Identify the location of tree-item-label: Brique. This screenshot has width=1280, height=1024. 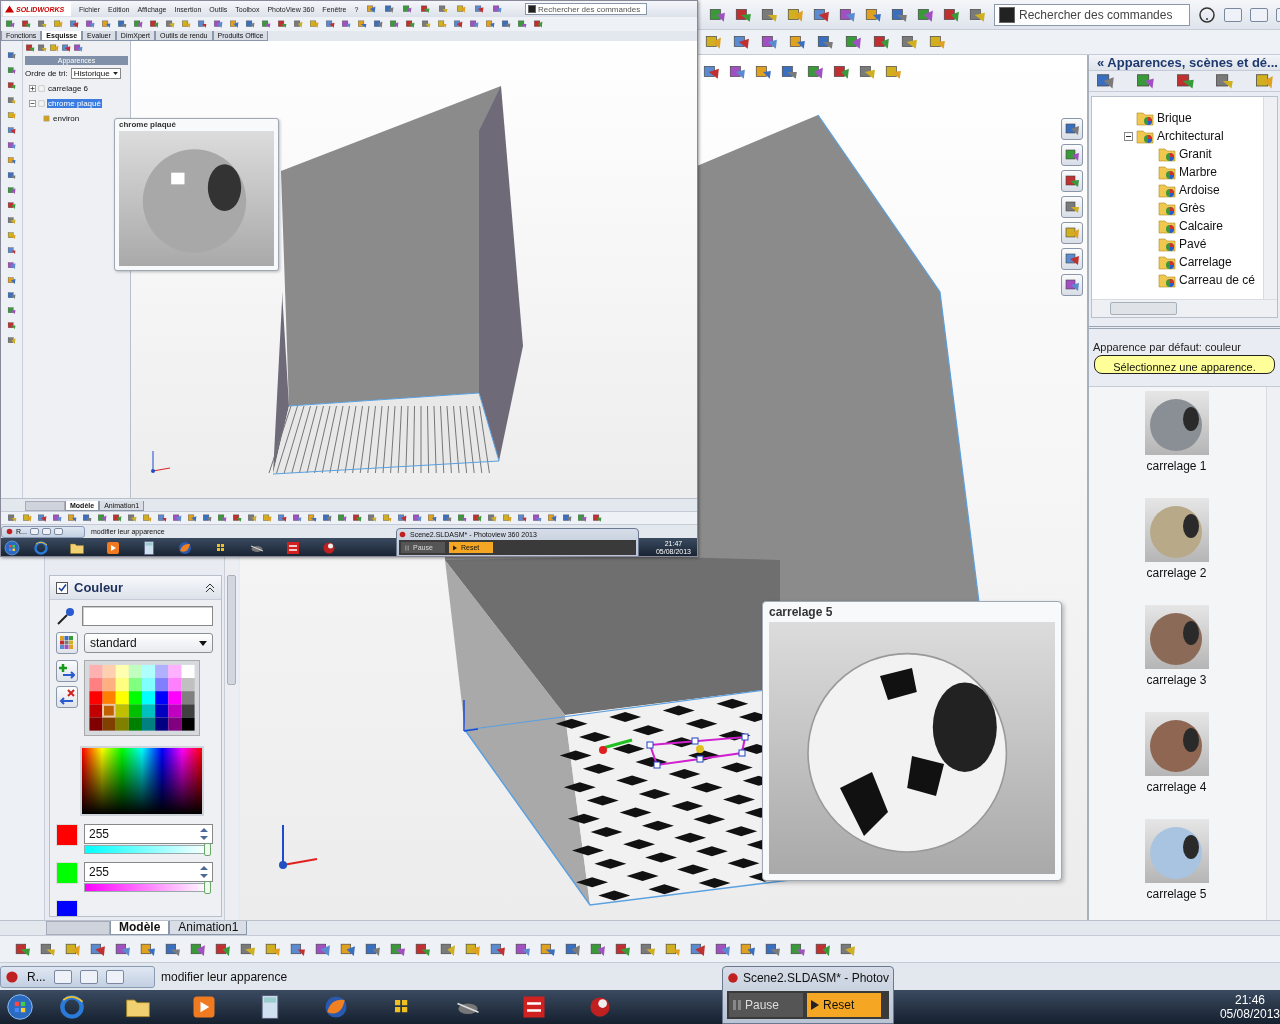
(1174, 118).